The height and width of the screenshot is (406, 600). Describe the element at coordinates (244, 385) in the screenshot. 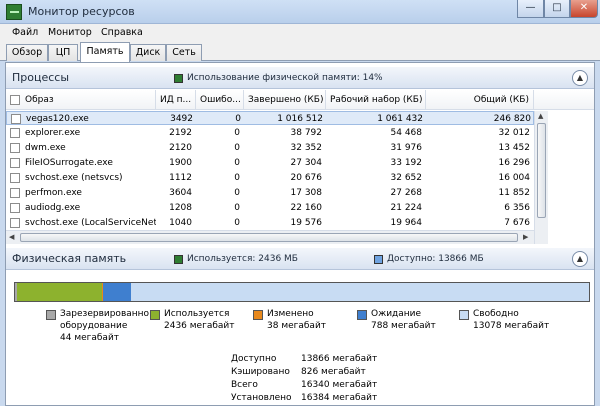

I see `stat-label: Всего` at that location.